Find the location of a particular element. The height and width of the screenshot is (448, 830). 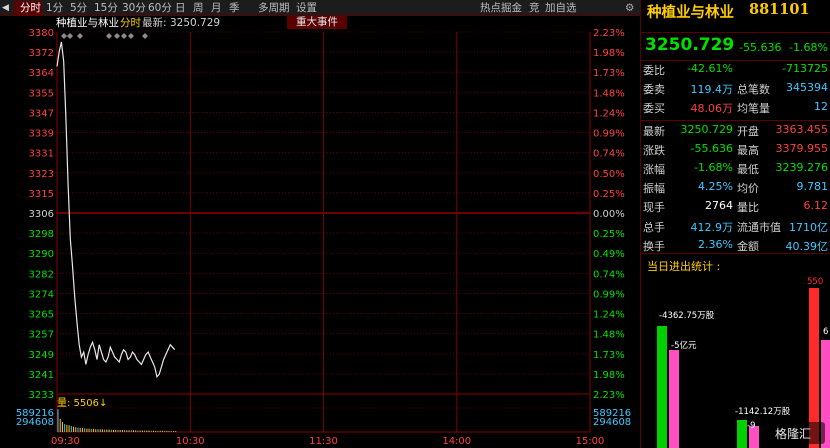

flow-label-a: -4362.75万股 is located at coordinates (687, 316).